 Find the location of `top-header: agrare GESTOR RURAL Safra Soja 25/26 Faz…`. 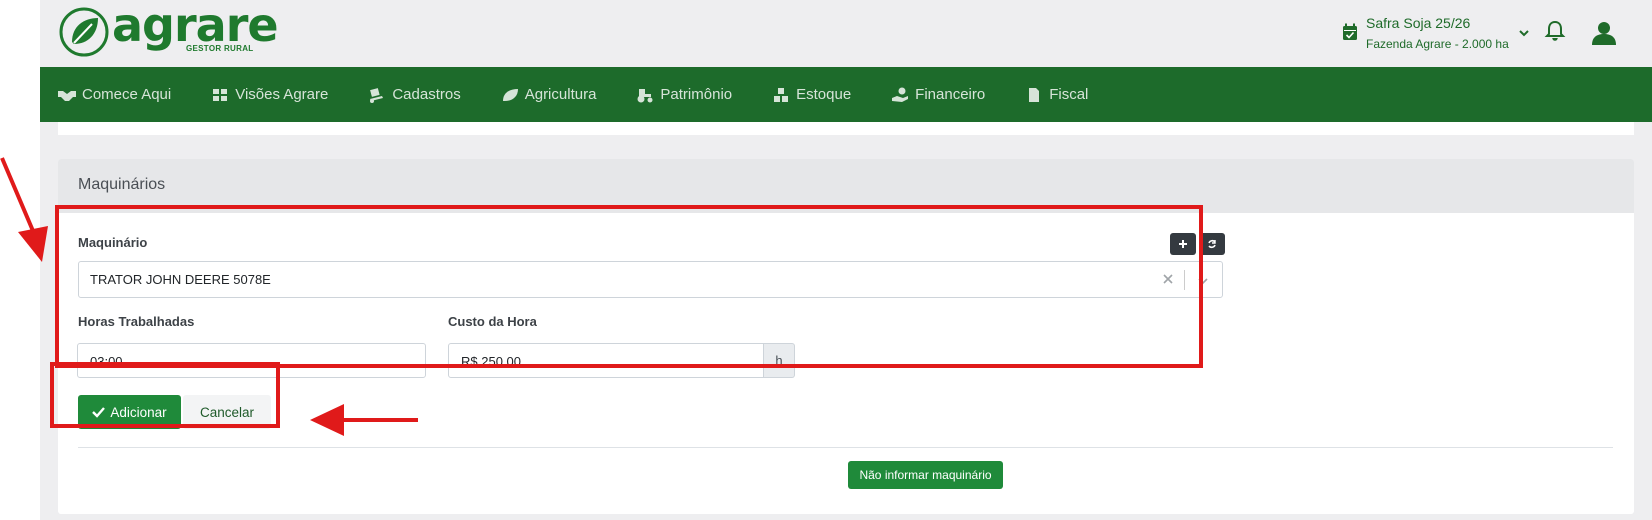

top-header: agrare GESTOR RURAL Safra Soja 25/26 Faz… is located at coordinates (846, 33).